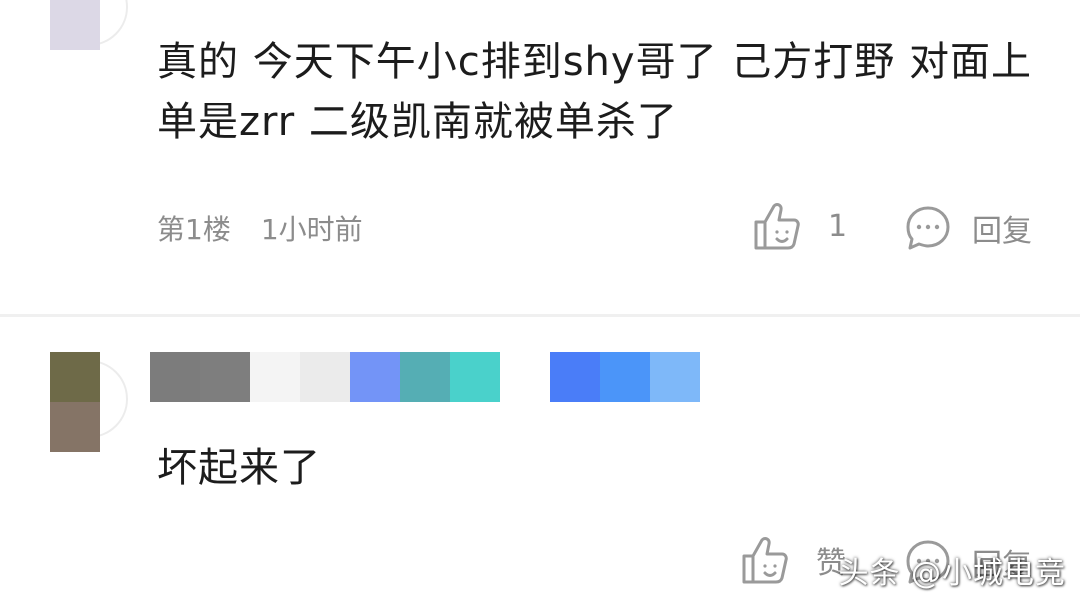 The image size is (1080, 602). Describe the element at coordinates (194, 229) in the screenshot. I see `floor-label: 第1楼` at that location.